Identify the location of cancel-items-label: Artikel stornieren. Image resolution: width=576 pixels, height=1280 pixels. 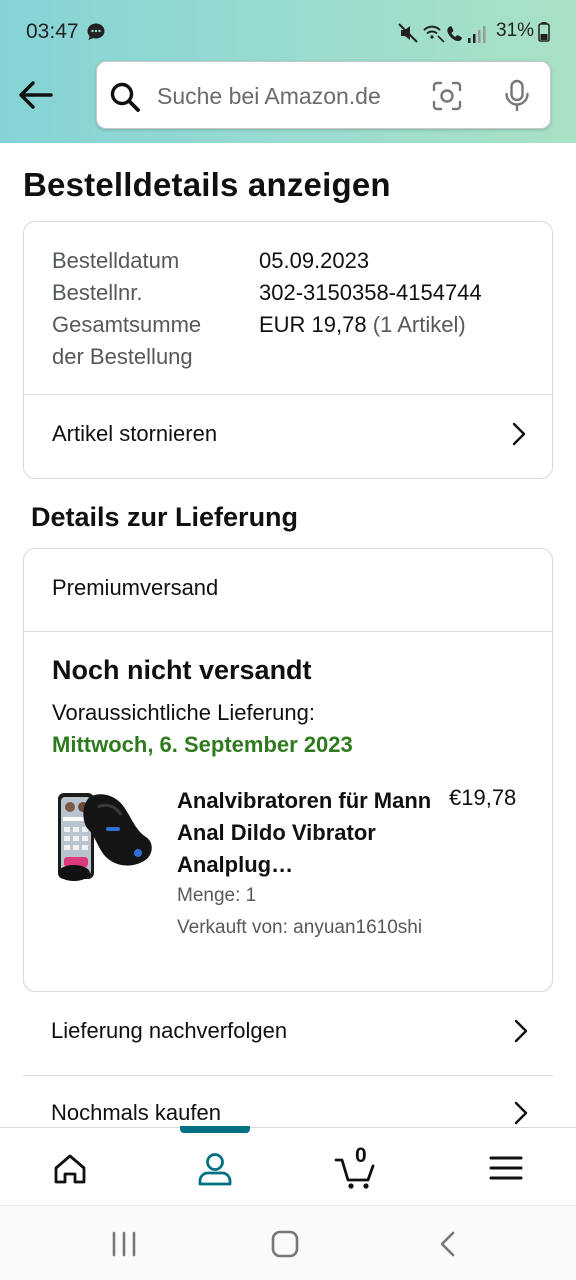
(135, 433).